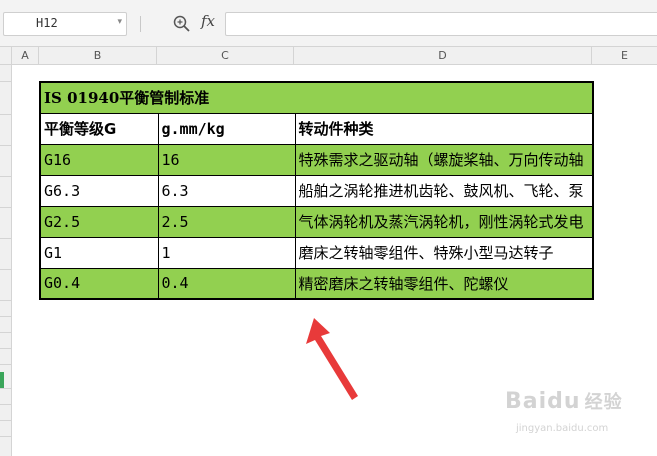 This screenshot has width=657, height=456. Describe the element at coordinates (444, 190) in the screenshot. I see `type-cell: 船舶之涡轮推进机齿轮、鼓风机、飞轮、泵` at that location.